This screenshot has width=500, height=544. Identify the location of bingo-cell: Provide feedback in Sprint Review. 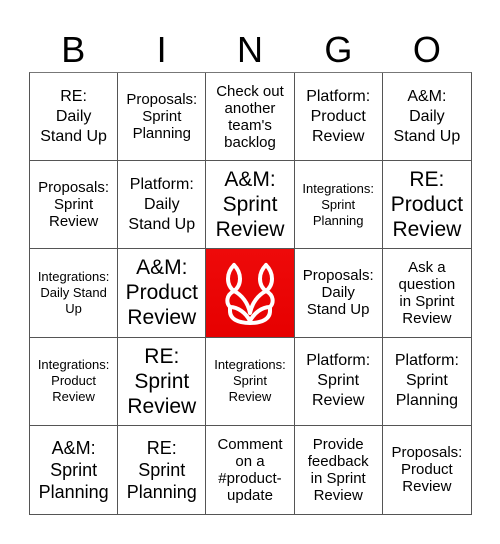
(339, 469).